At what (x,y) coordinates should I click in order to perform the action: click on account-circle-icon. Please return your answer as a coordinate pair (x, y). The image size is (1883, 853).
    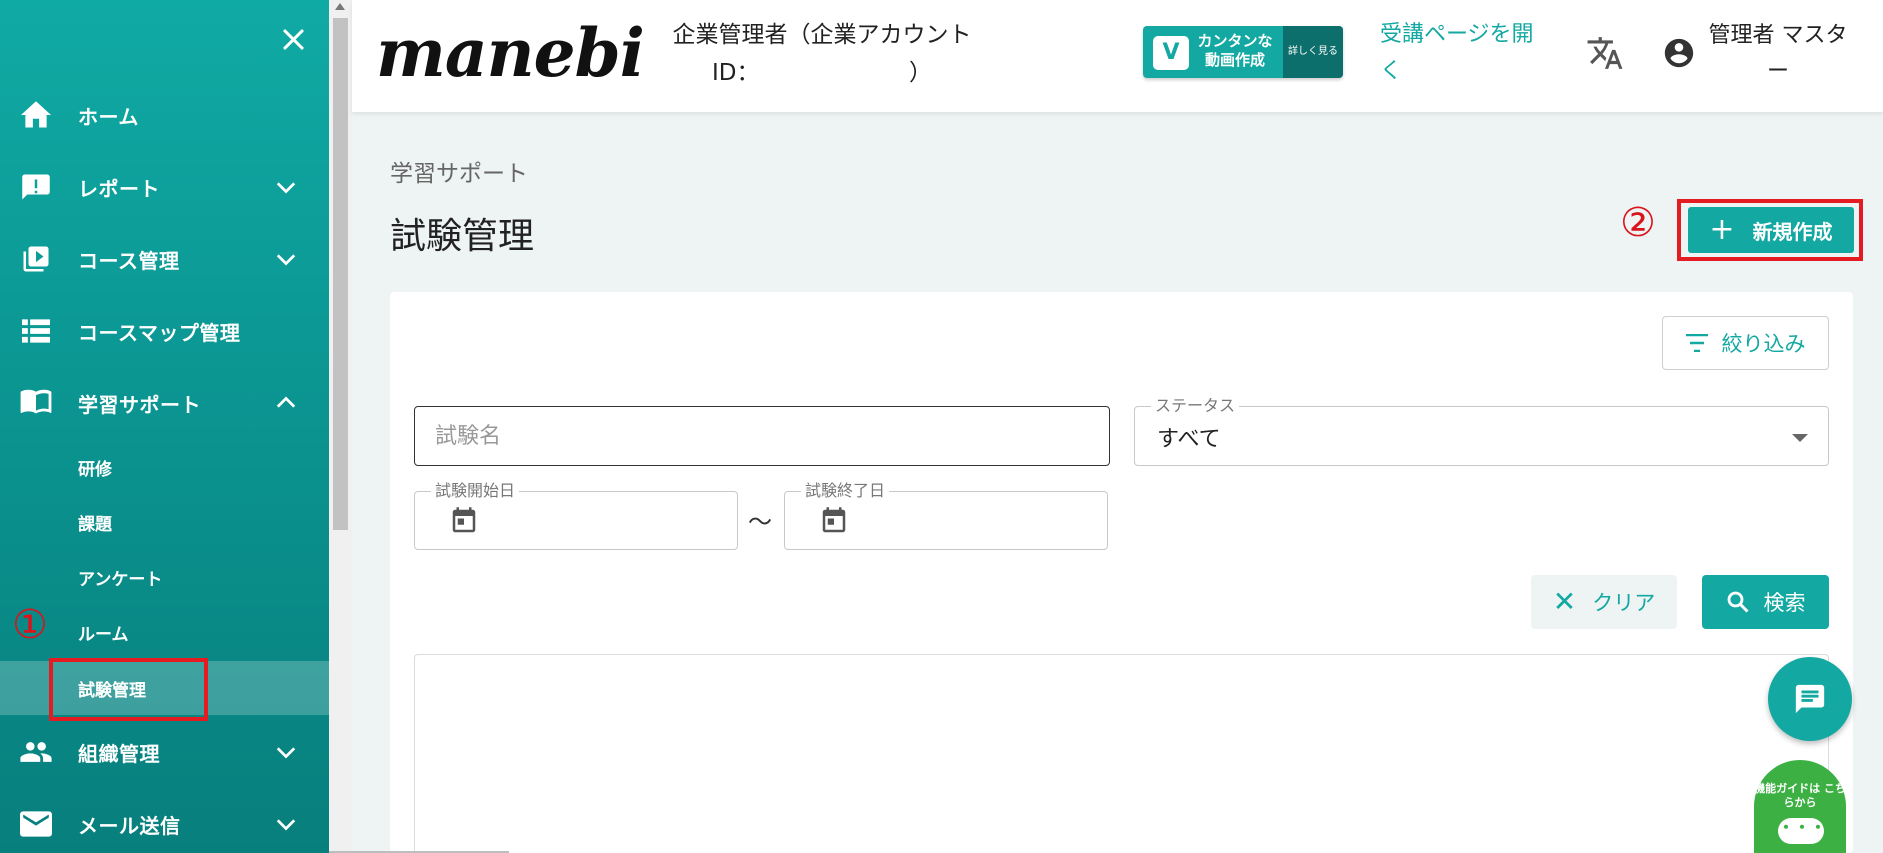
    Looking at the image, I should click on (1679, 53).